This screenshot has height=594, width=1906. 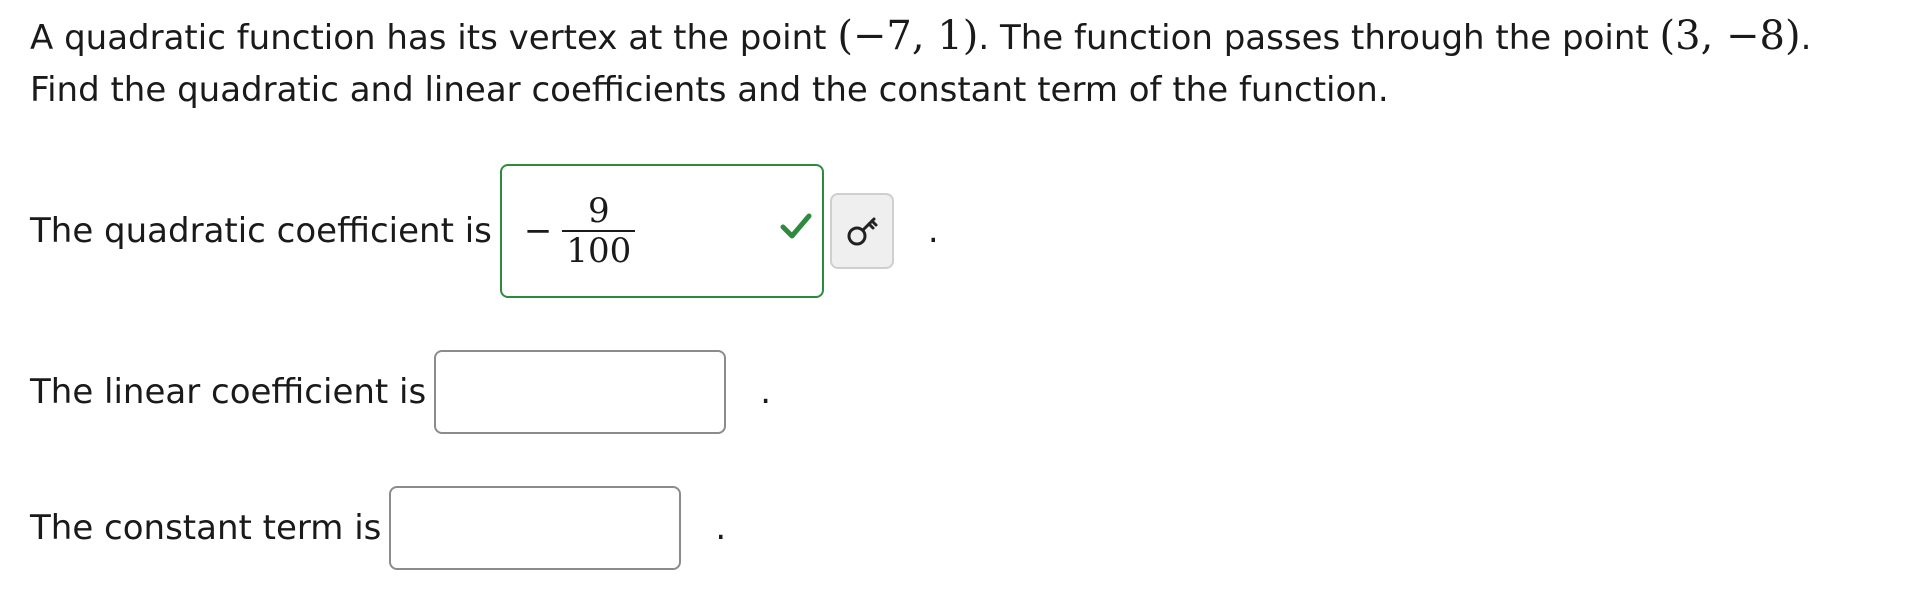 What do you see at coordinates (1806, 38) in the screenshot?
I see `problem-text-c: .` at bounding box center [1806, 38].